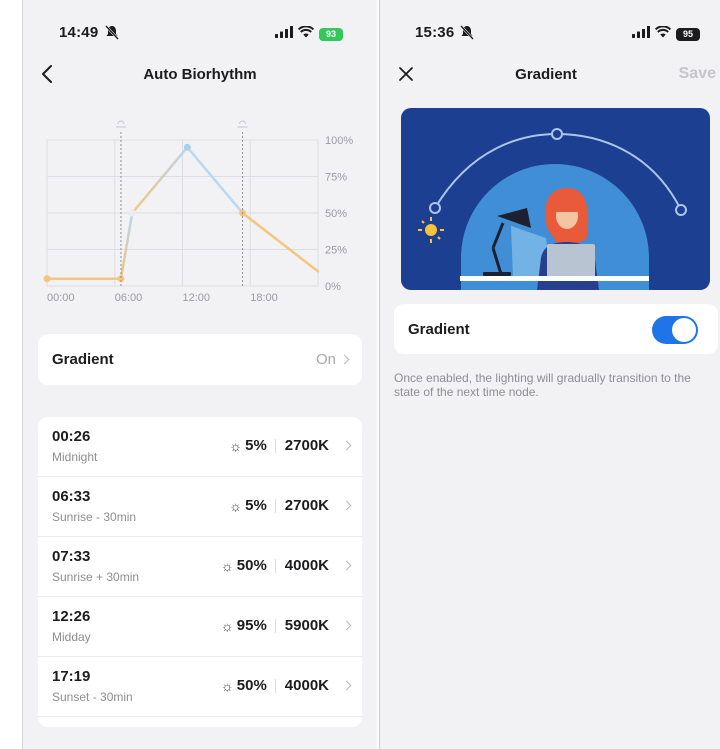  Describe the element at coordinates (546, 74) in the screenshot. I see `page-title: Gradient` at that location.